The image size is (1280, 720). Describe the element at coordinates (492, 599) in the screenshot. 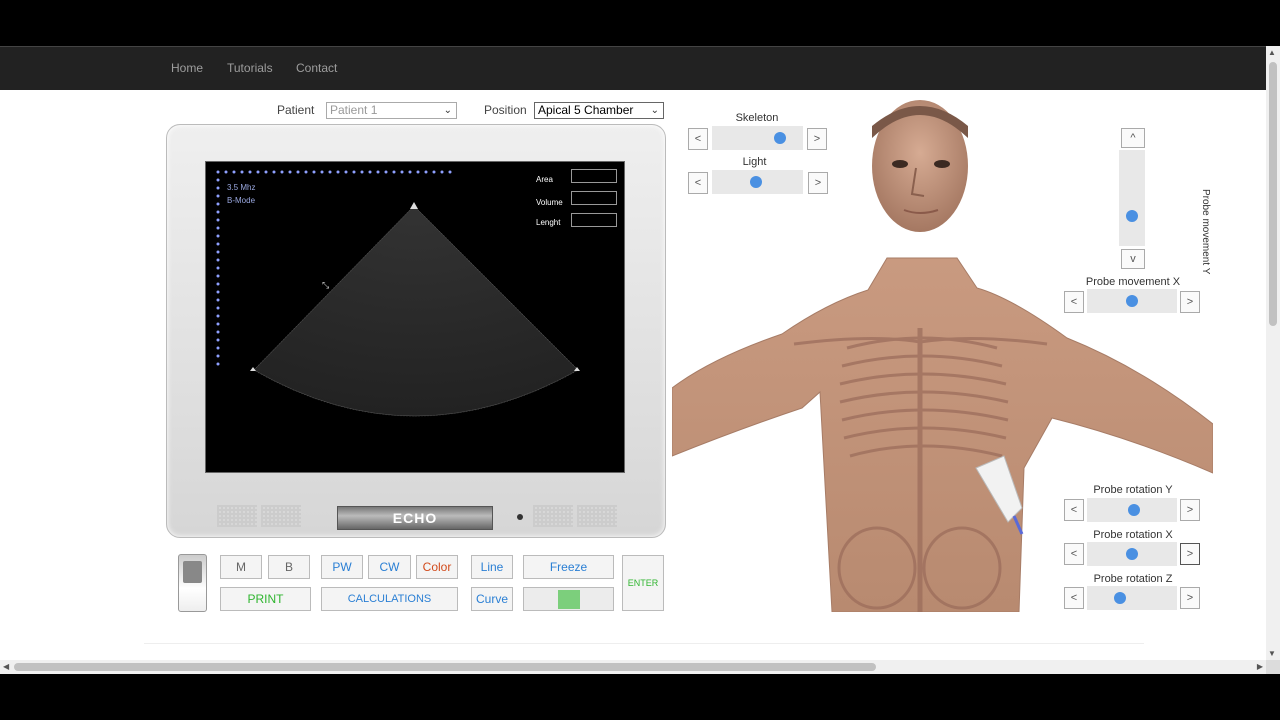

I see `curve-button: Curve` at that location.